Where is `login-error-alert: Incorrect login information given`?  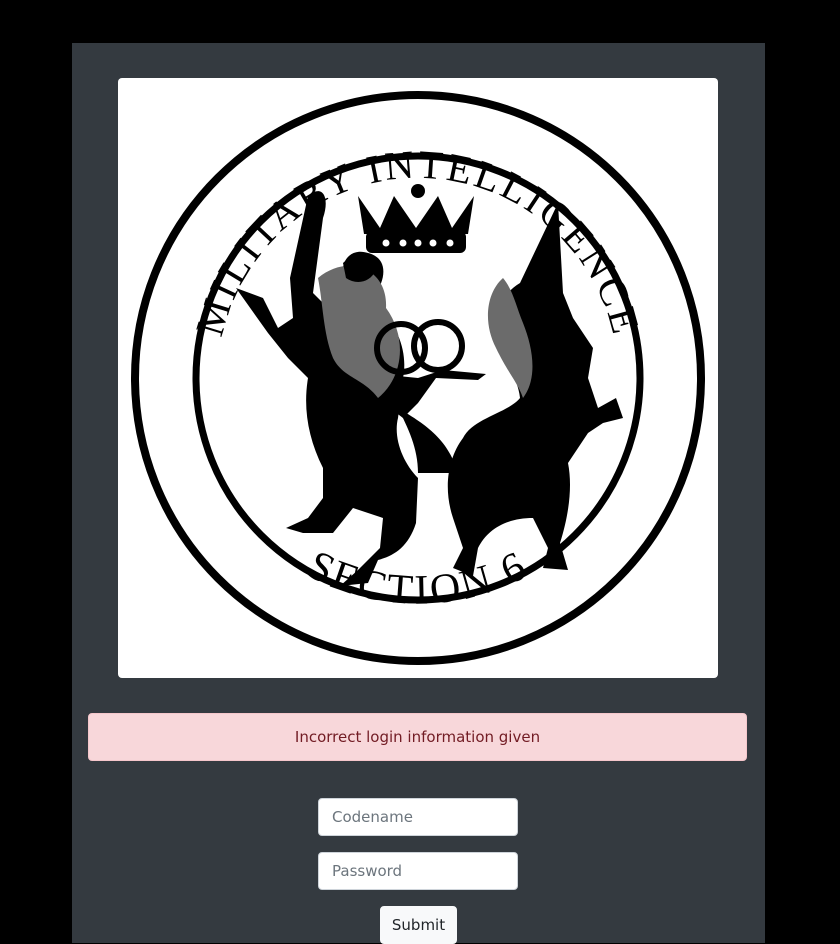
login-error-alert: Incorrect login information given is located at coordinates (417, 737).